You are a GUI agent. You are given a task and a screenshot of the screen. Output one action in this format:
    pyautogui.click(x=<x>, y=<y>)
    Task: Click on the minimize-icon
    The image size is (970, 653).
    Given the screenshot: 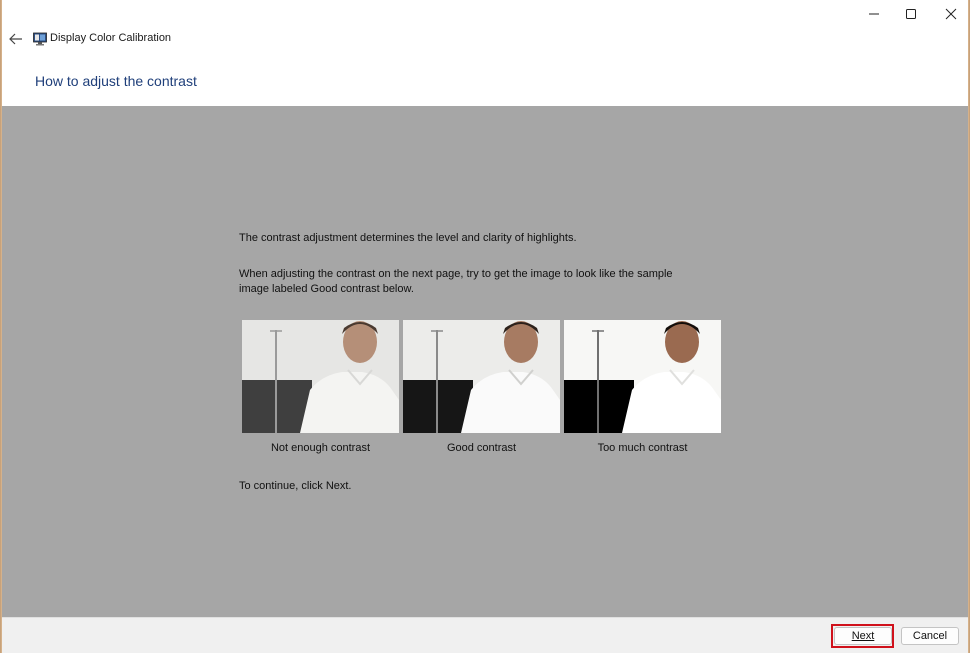 What is the action you would take?
    pyautogui.click(x=874, y=14)
    